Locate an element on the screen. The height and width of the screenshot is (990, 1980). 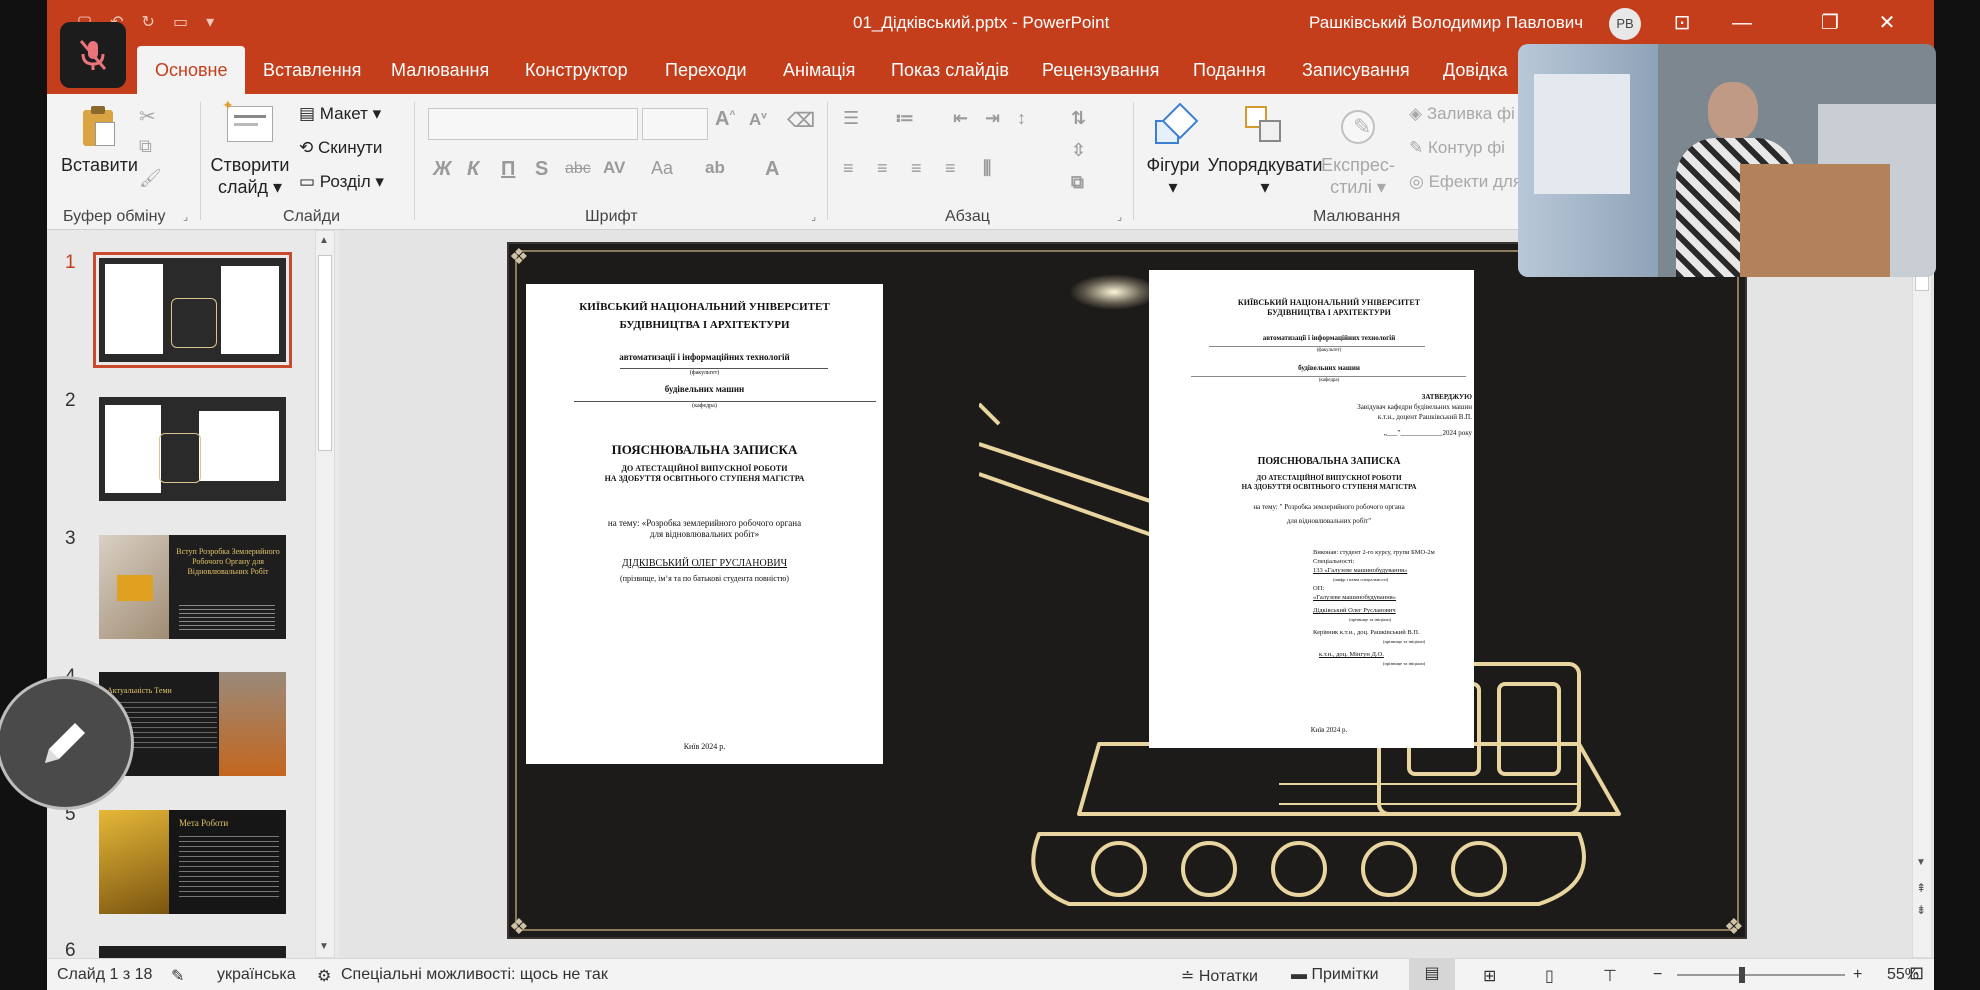
normal-view-icon: ▤ is located at coordinates (1432, 974).